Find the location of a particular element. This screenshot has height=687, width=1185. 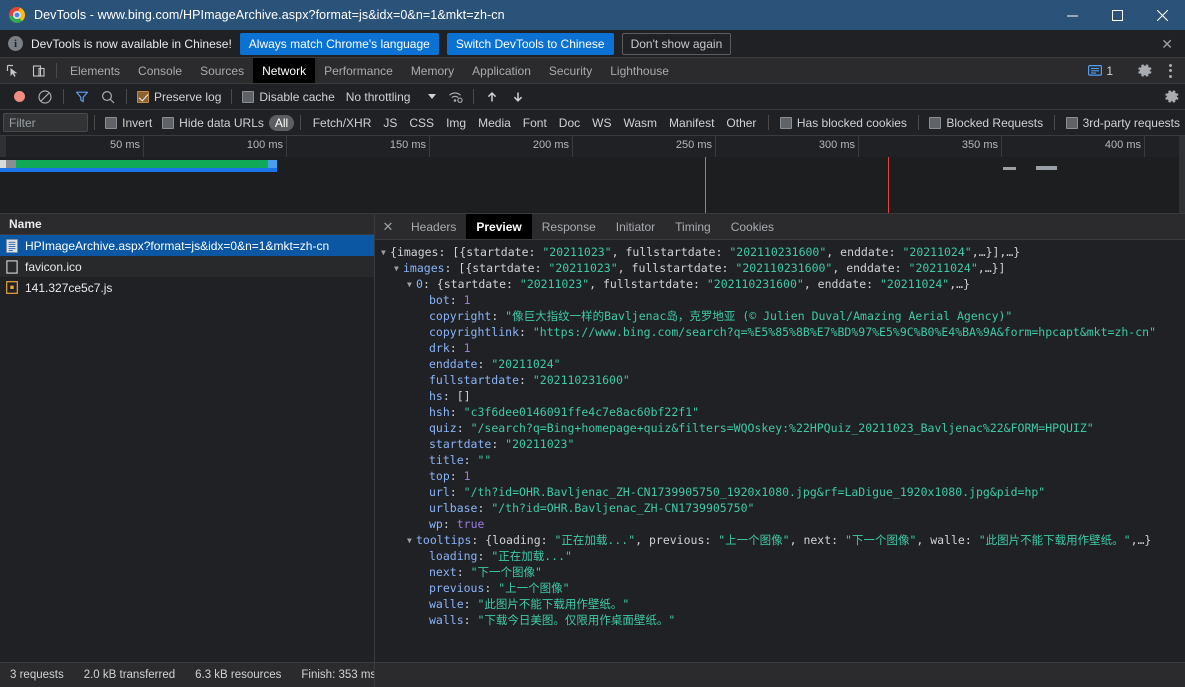

clear-no-entry-icon is located at coordinates (45, 97).